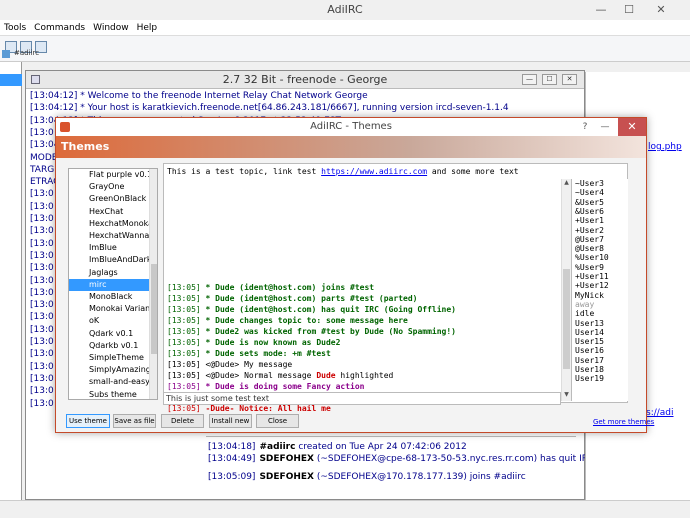 Image resolution: width=690 pixels, height=518 pixels. I want to click on nicklist-item: ~User3, so click(589, 183).